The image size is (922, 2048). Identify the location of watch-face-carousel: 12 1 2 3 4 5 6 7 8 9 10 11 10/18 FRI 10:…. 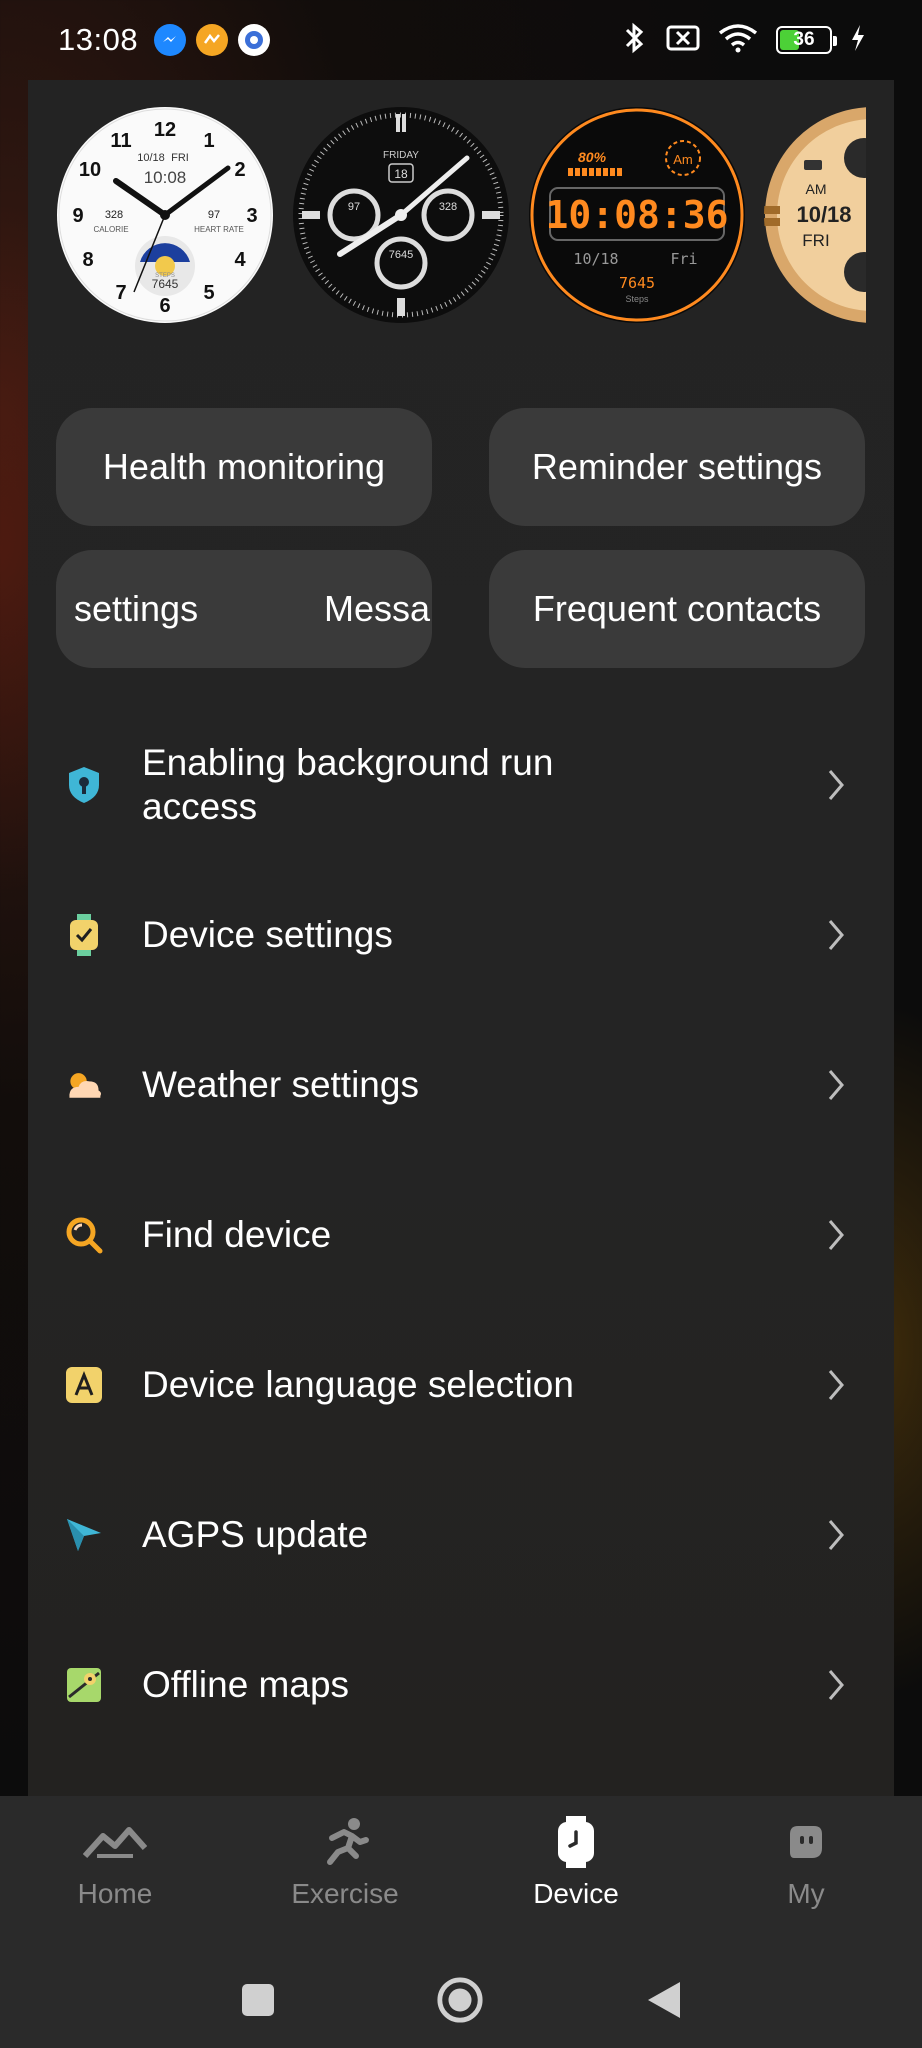
(461, 217).